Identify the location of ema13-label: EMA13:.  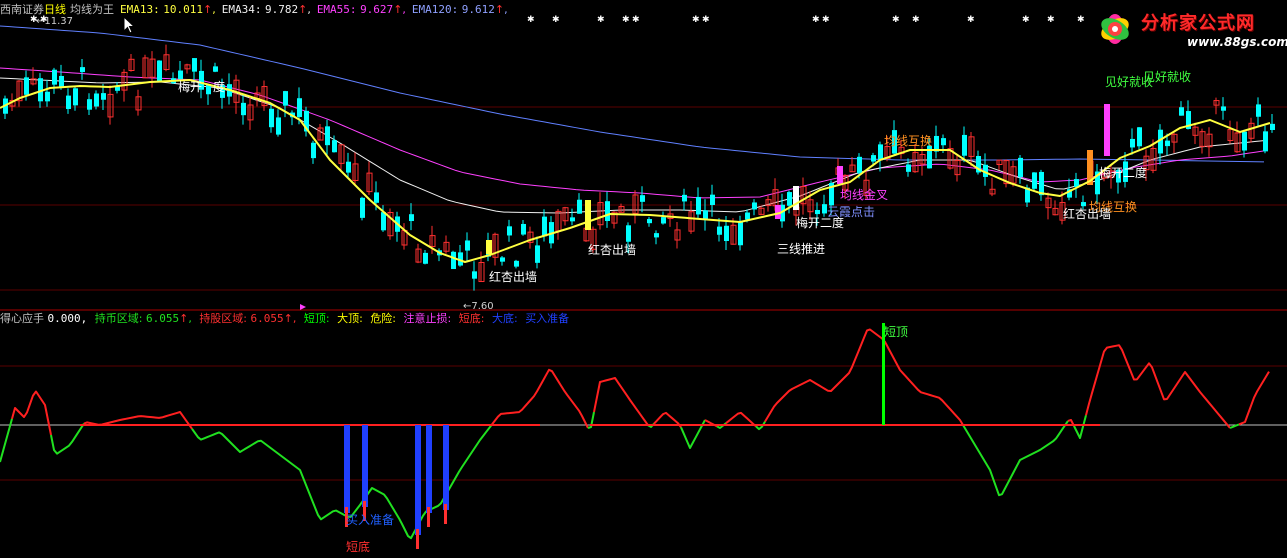
(140, 9).